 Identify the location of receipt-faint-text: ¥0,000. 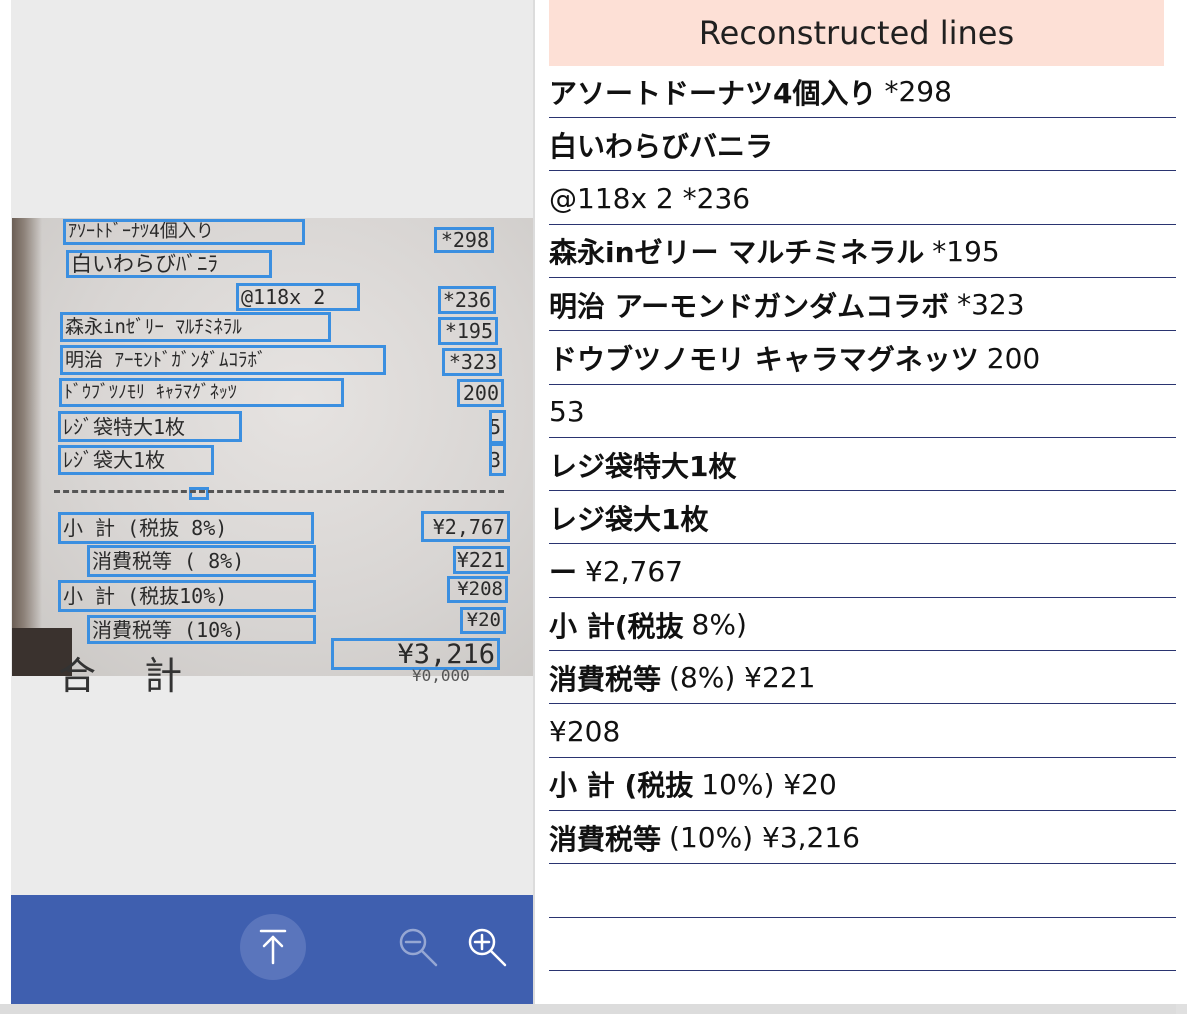
(441, 675).